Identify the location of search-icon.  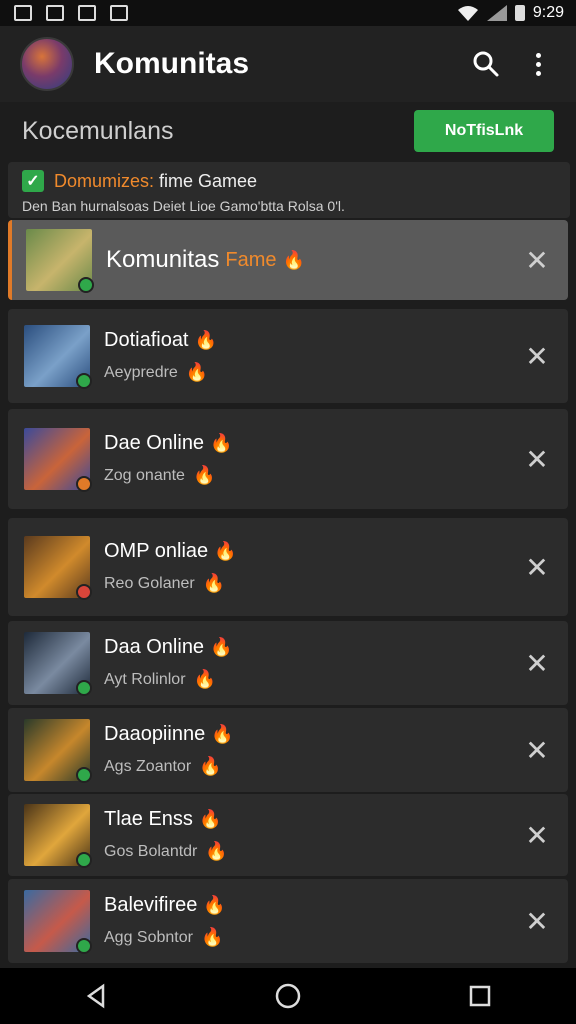
(486, 64).